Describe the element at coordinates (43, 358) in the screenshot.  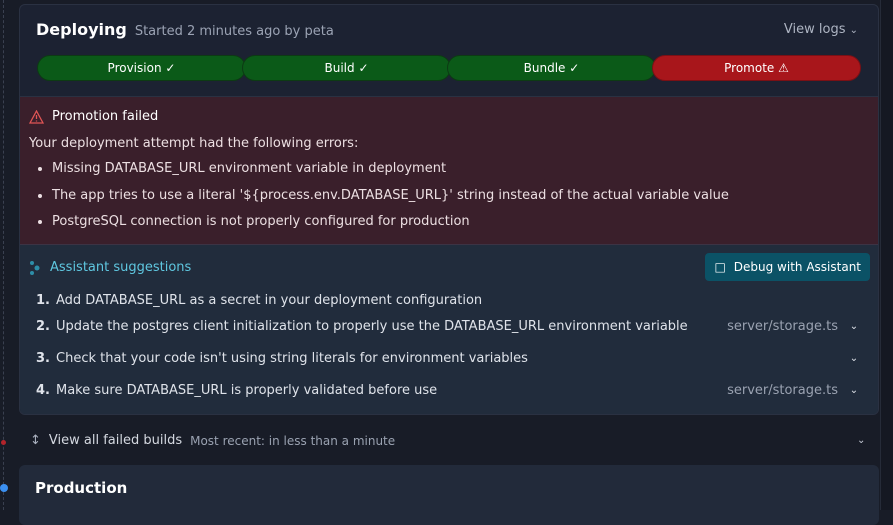
I see `suggestion-number: 3.` at that location.